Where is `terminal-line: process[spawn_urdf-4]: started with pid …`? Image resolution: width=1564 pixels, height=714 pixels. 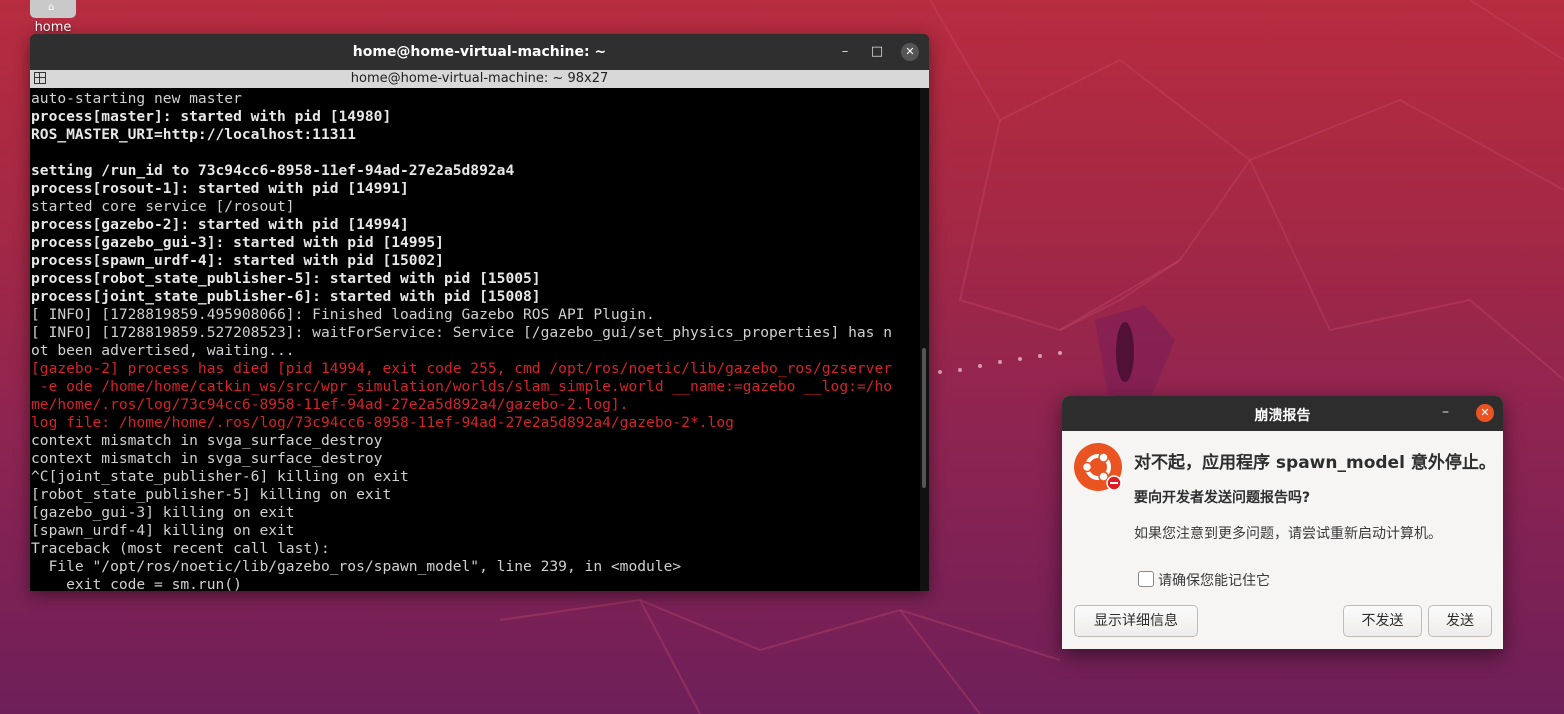 terminal-line: process[spawn_urdf-4]: started with pid … is located at coordinates (237, 260).